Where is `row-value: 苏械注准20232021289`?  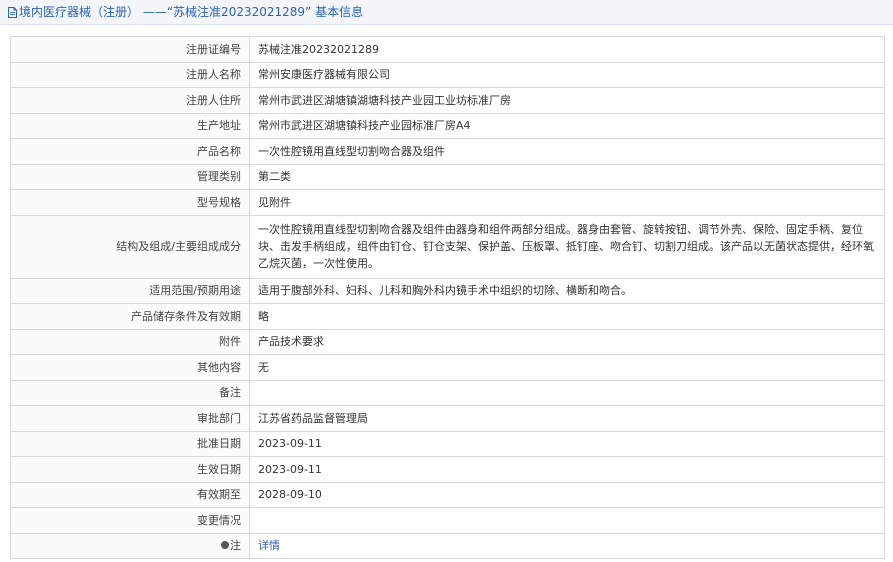 row-value: 苏械注准20232021289 is located at coordinates (567, 49).